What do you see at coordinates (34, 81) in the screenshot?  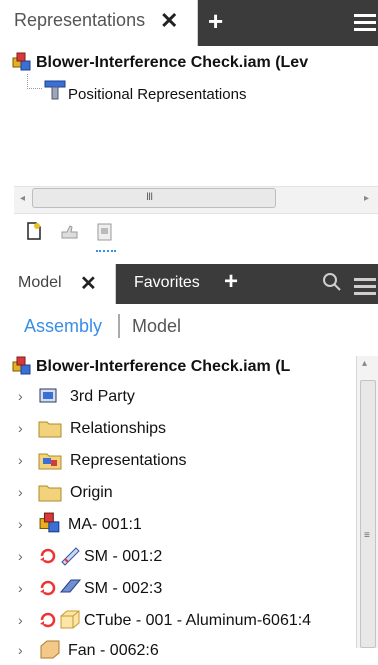 I see `tree-connector` at bounding box center [34, 81].